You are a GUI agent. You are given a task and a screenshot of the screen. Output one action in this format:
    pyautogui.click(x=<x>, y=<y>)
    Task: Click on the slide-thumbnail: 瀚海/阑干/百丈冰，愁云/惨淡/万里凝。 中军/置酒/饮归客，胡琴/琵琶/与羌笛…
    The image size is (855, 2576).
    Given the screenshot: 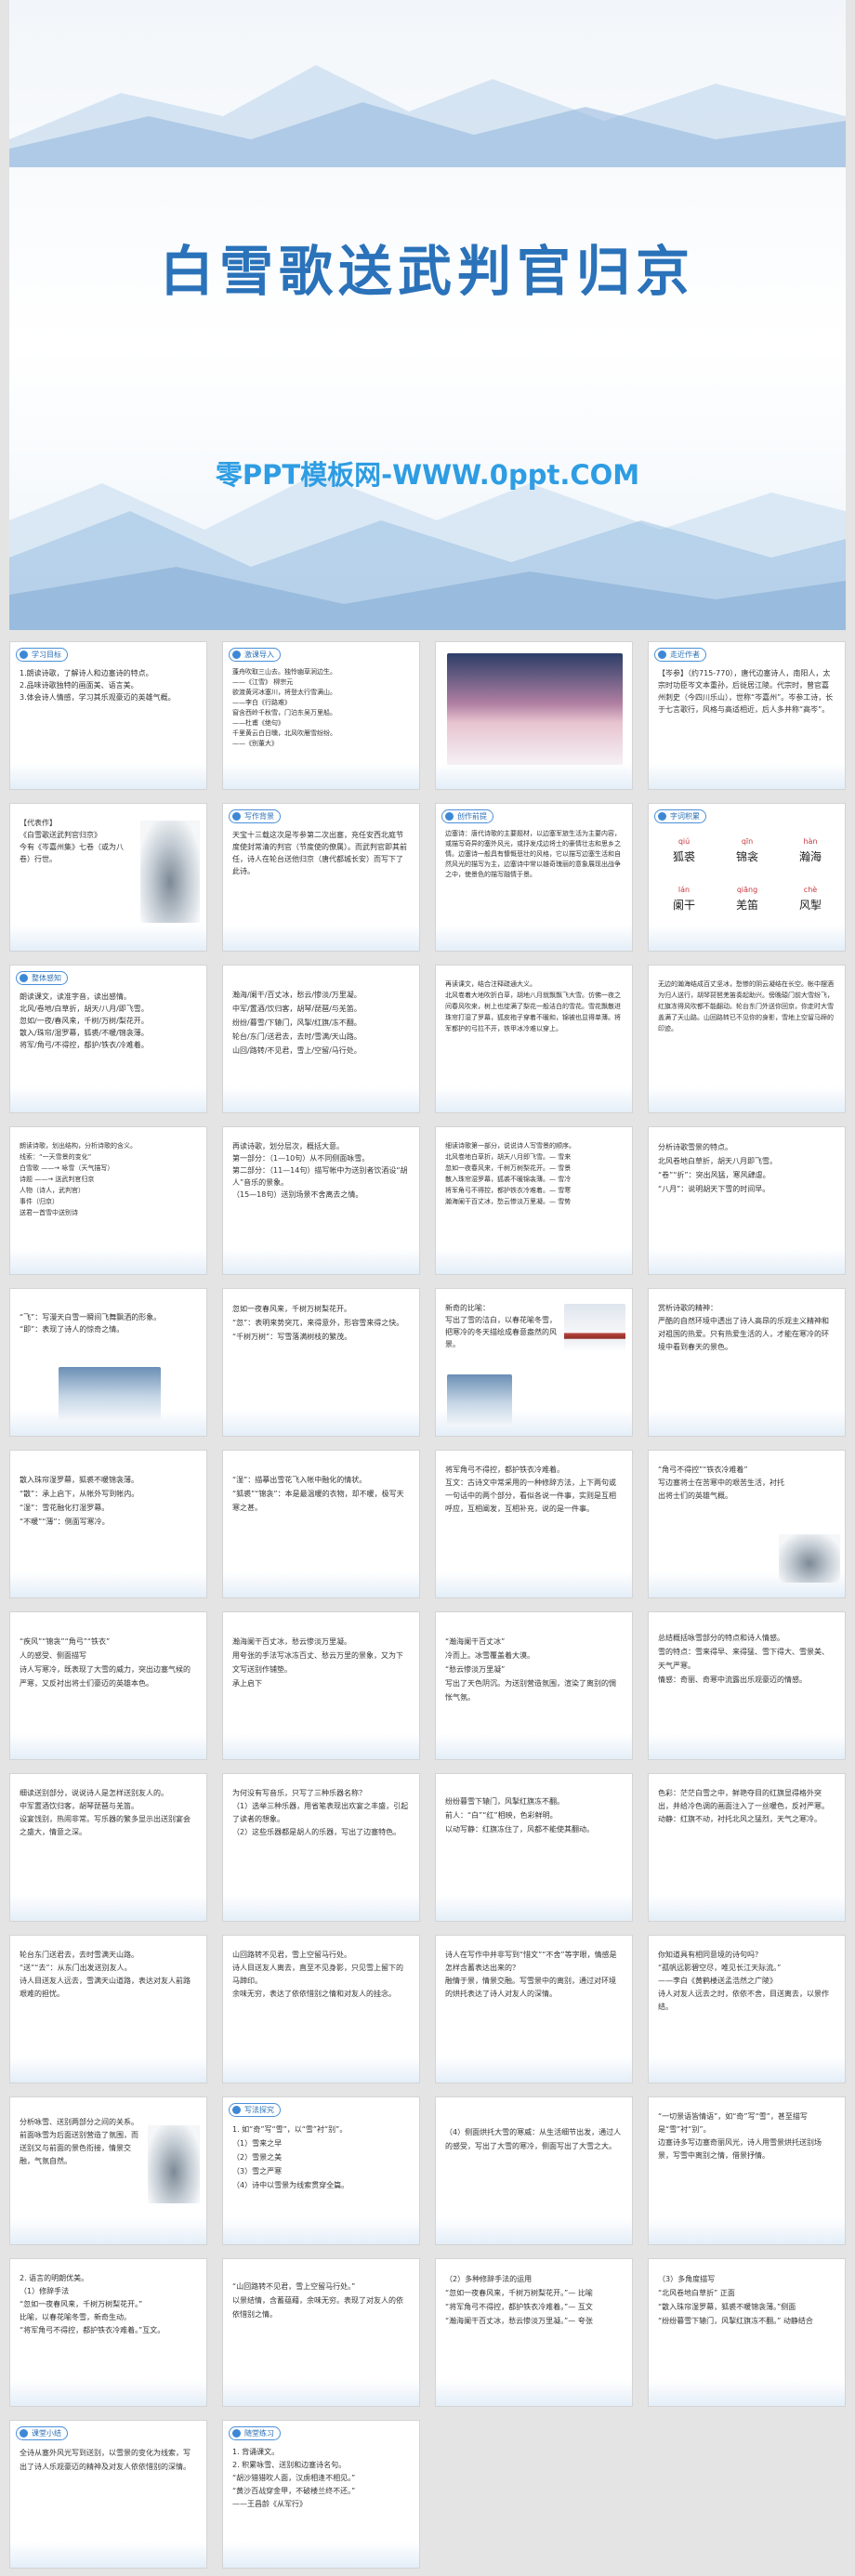 What is the action you would take?
    pyautogui.click(x=321, y=1039)
    